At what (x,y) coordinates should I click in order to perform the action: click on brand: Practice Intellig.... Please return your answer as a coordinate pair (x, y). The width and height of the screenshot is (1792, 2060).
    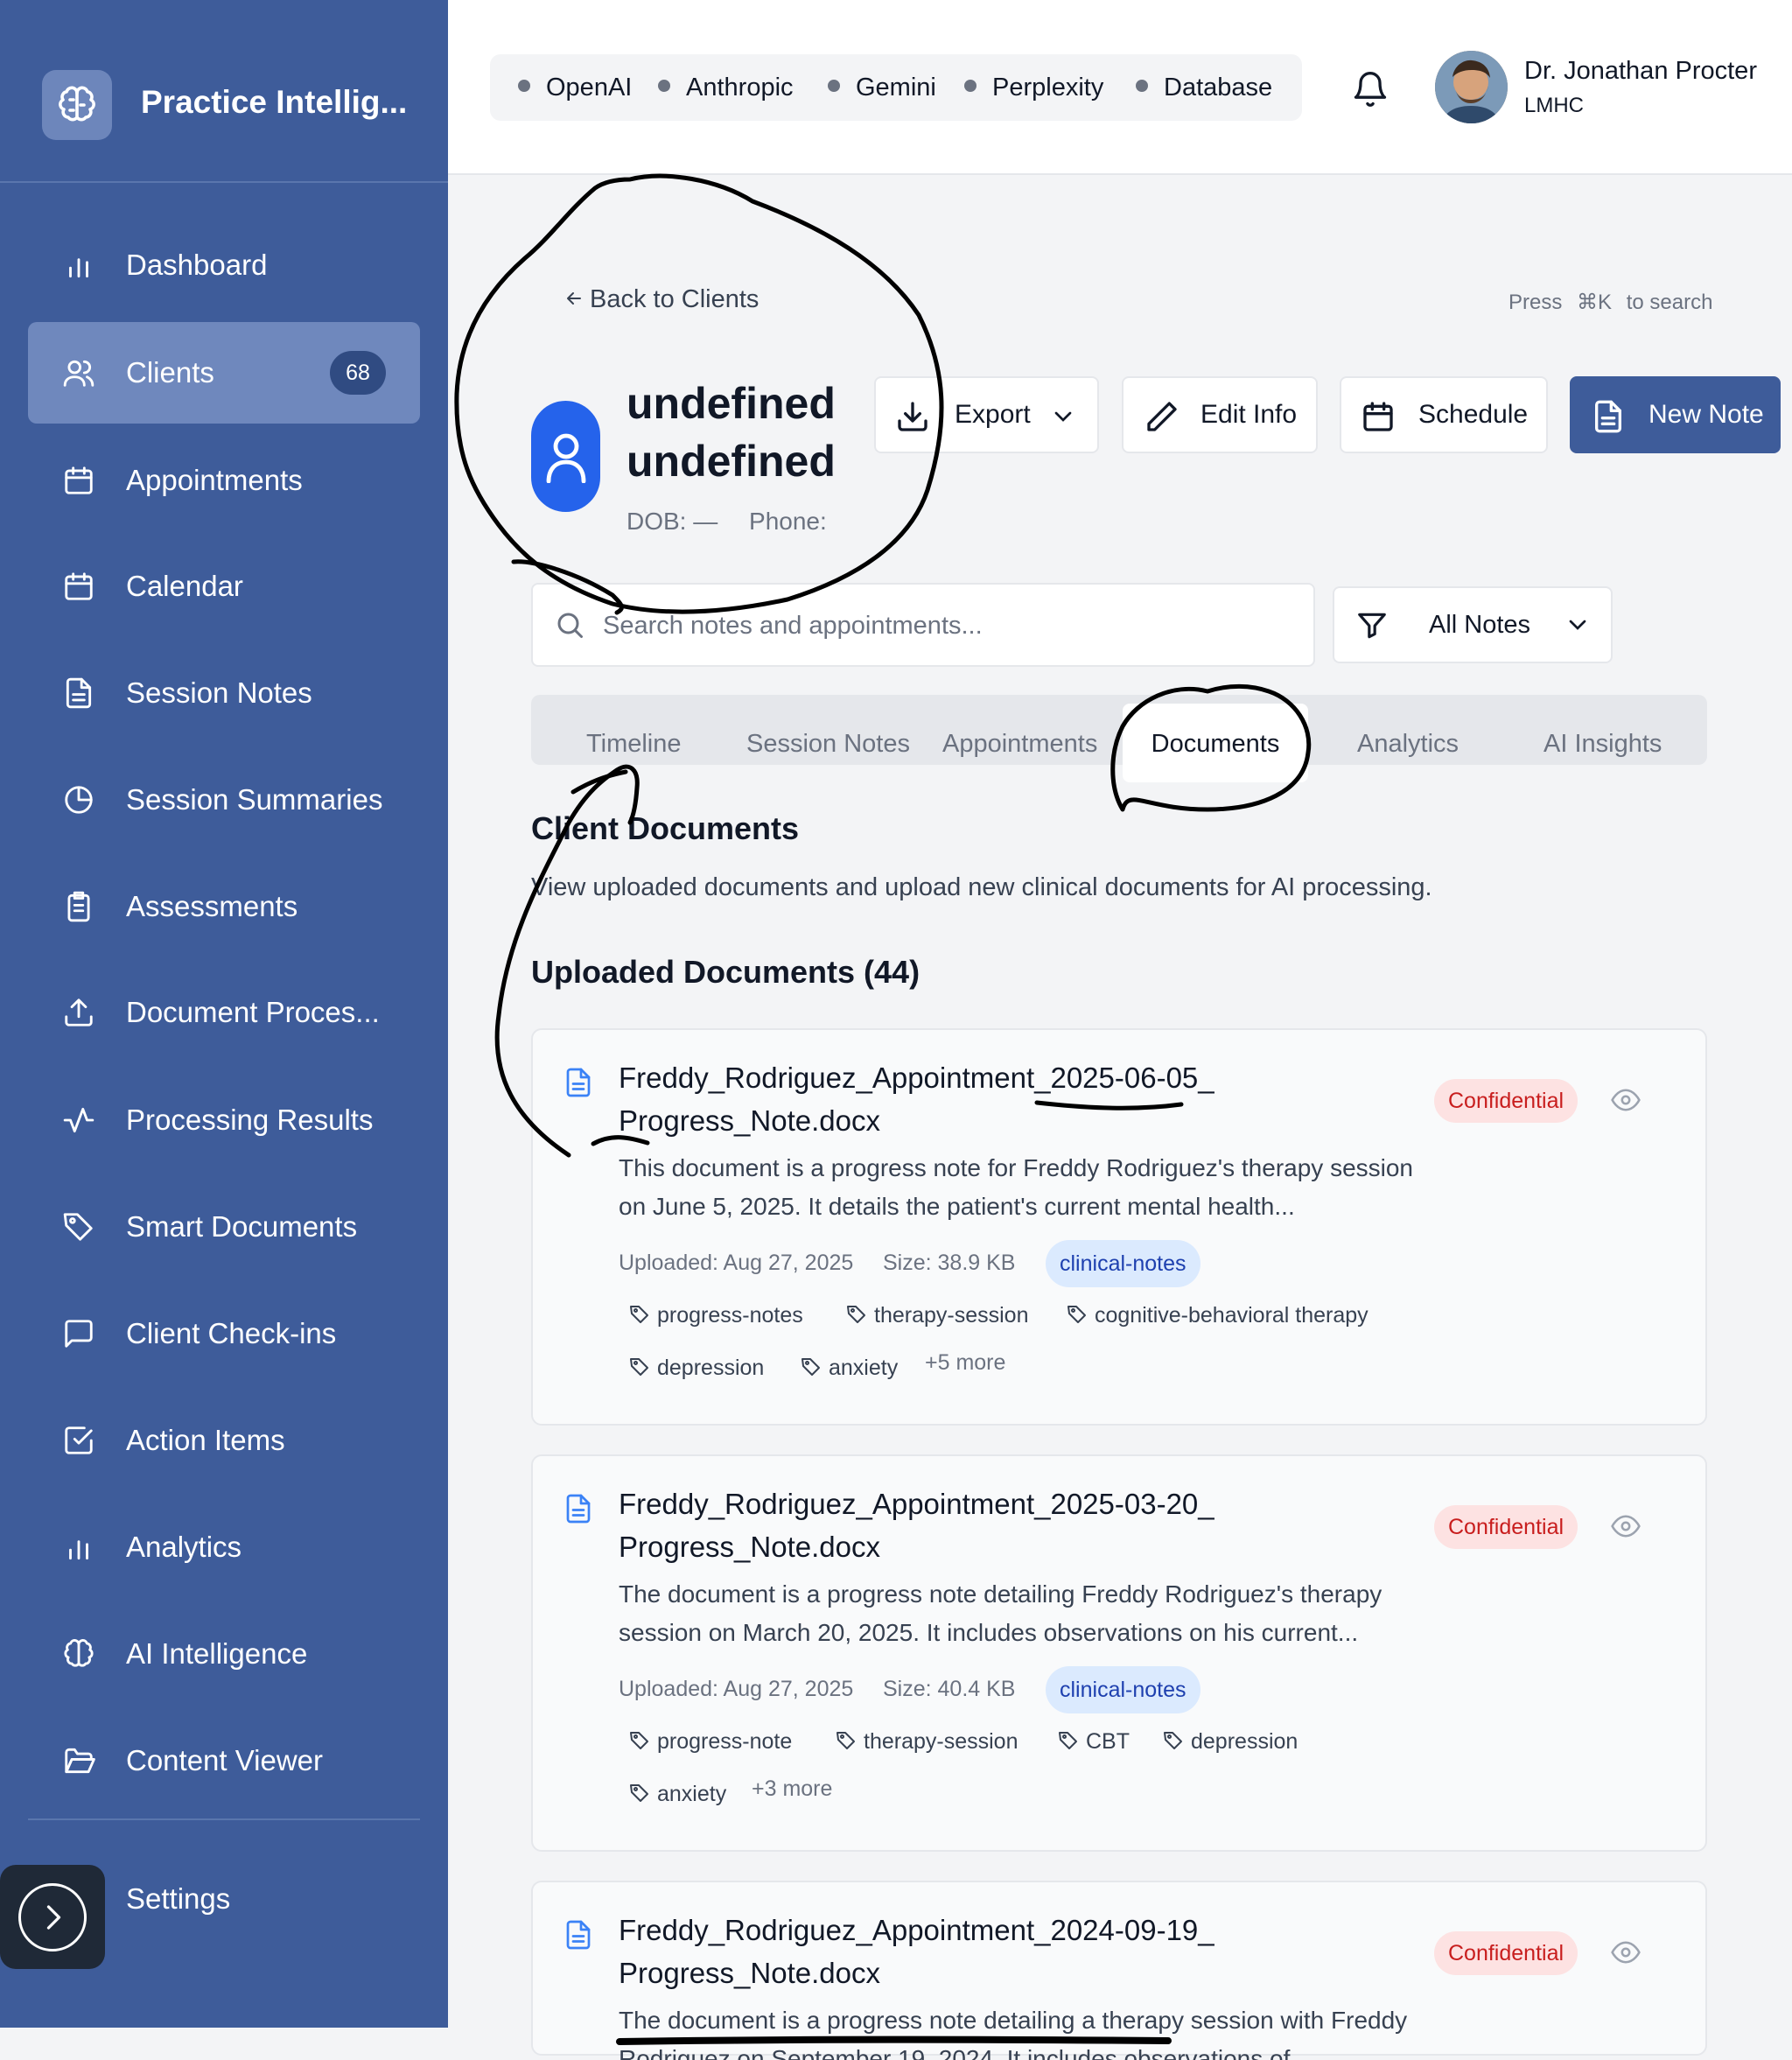
    Looking at the image, I should click on (224, 91).